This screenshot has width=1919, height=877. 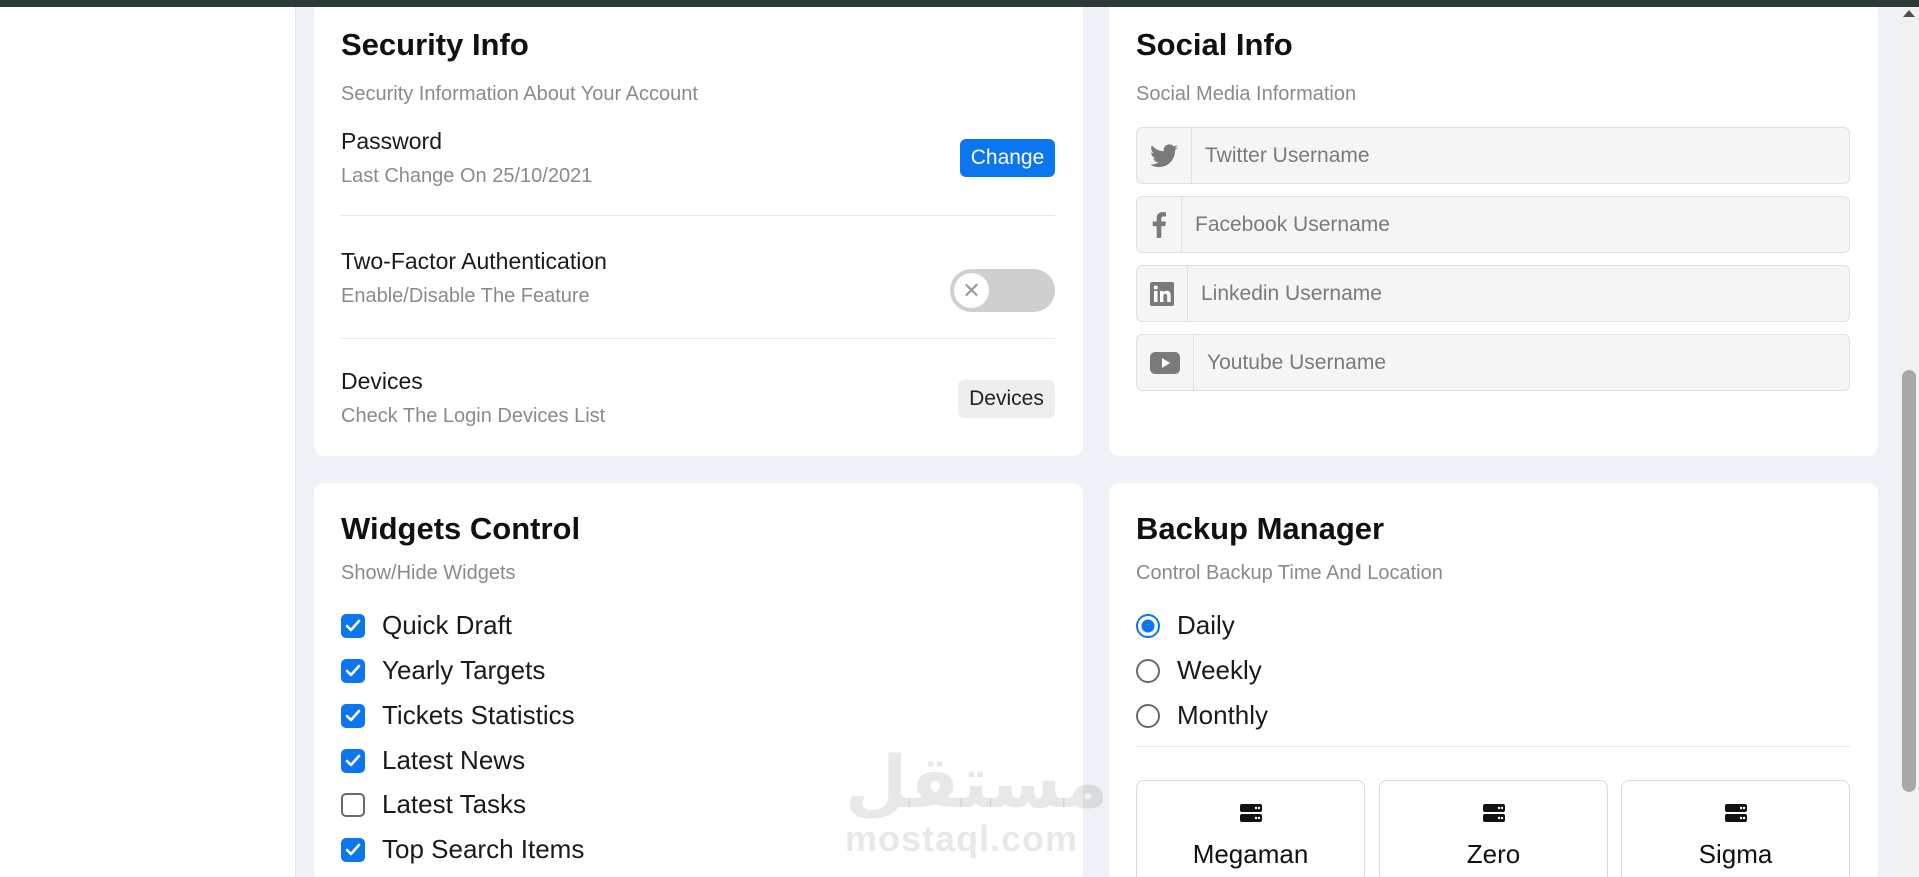 What do you see at coordinates (1520, 155) in the screenshot?
I see `twitter-username-input` at bounding box center [1520, 155].